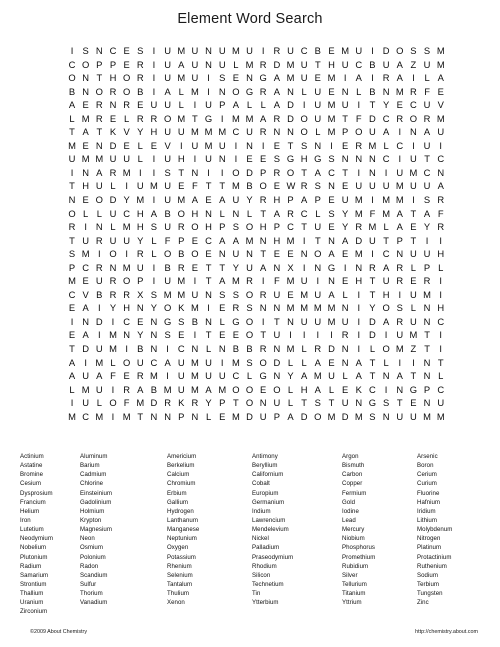 This screenshot has height=647, width=500. I want to click on grid-row: LMUIRABMUMAMOOEOLHALEKCINGPC, so click(256, 390).